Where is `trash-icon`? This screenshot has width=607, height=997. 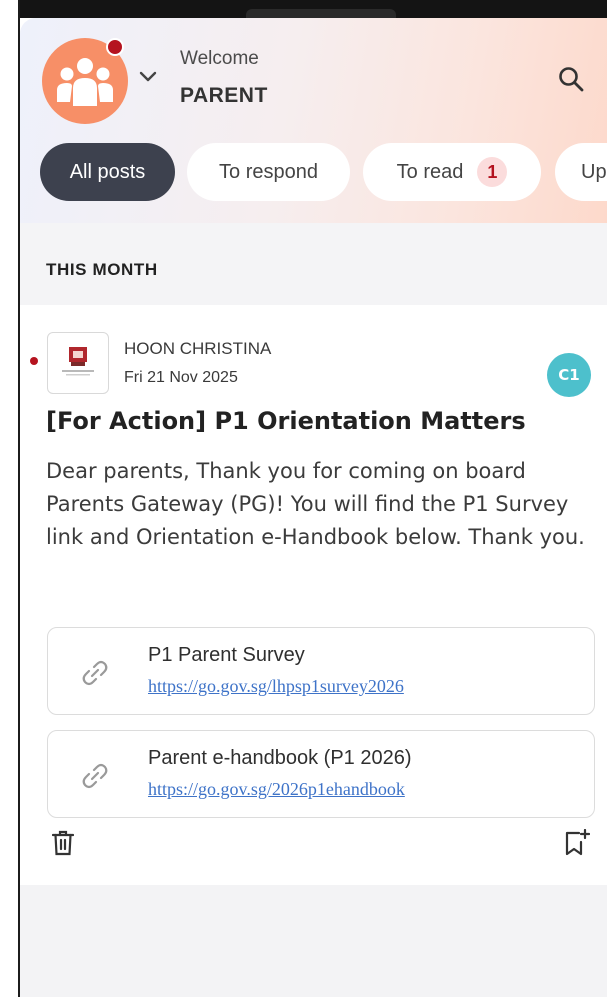
trash-icon is located at coordinates (63, 843).